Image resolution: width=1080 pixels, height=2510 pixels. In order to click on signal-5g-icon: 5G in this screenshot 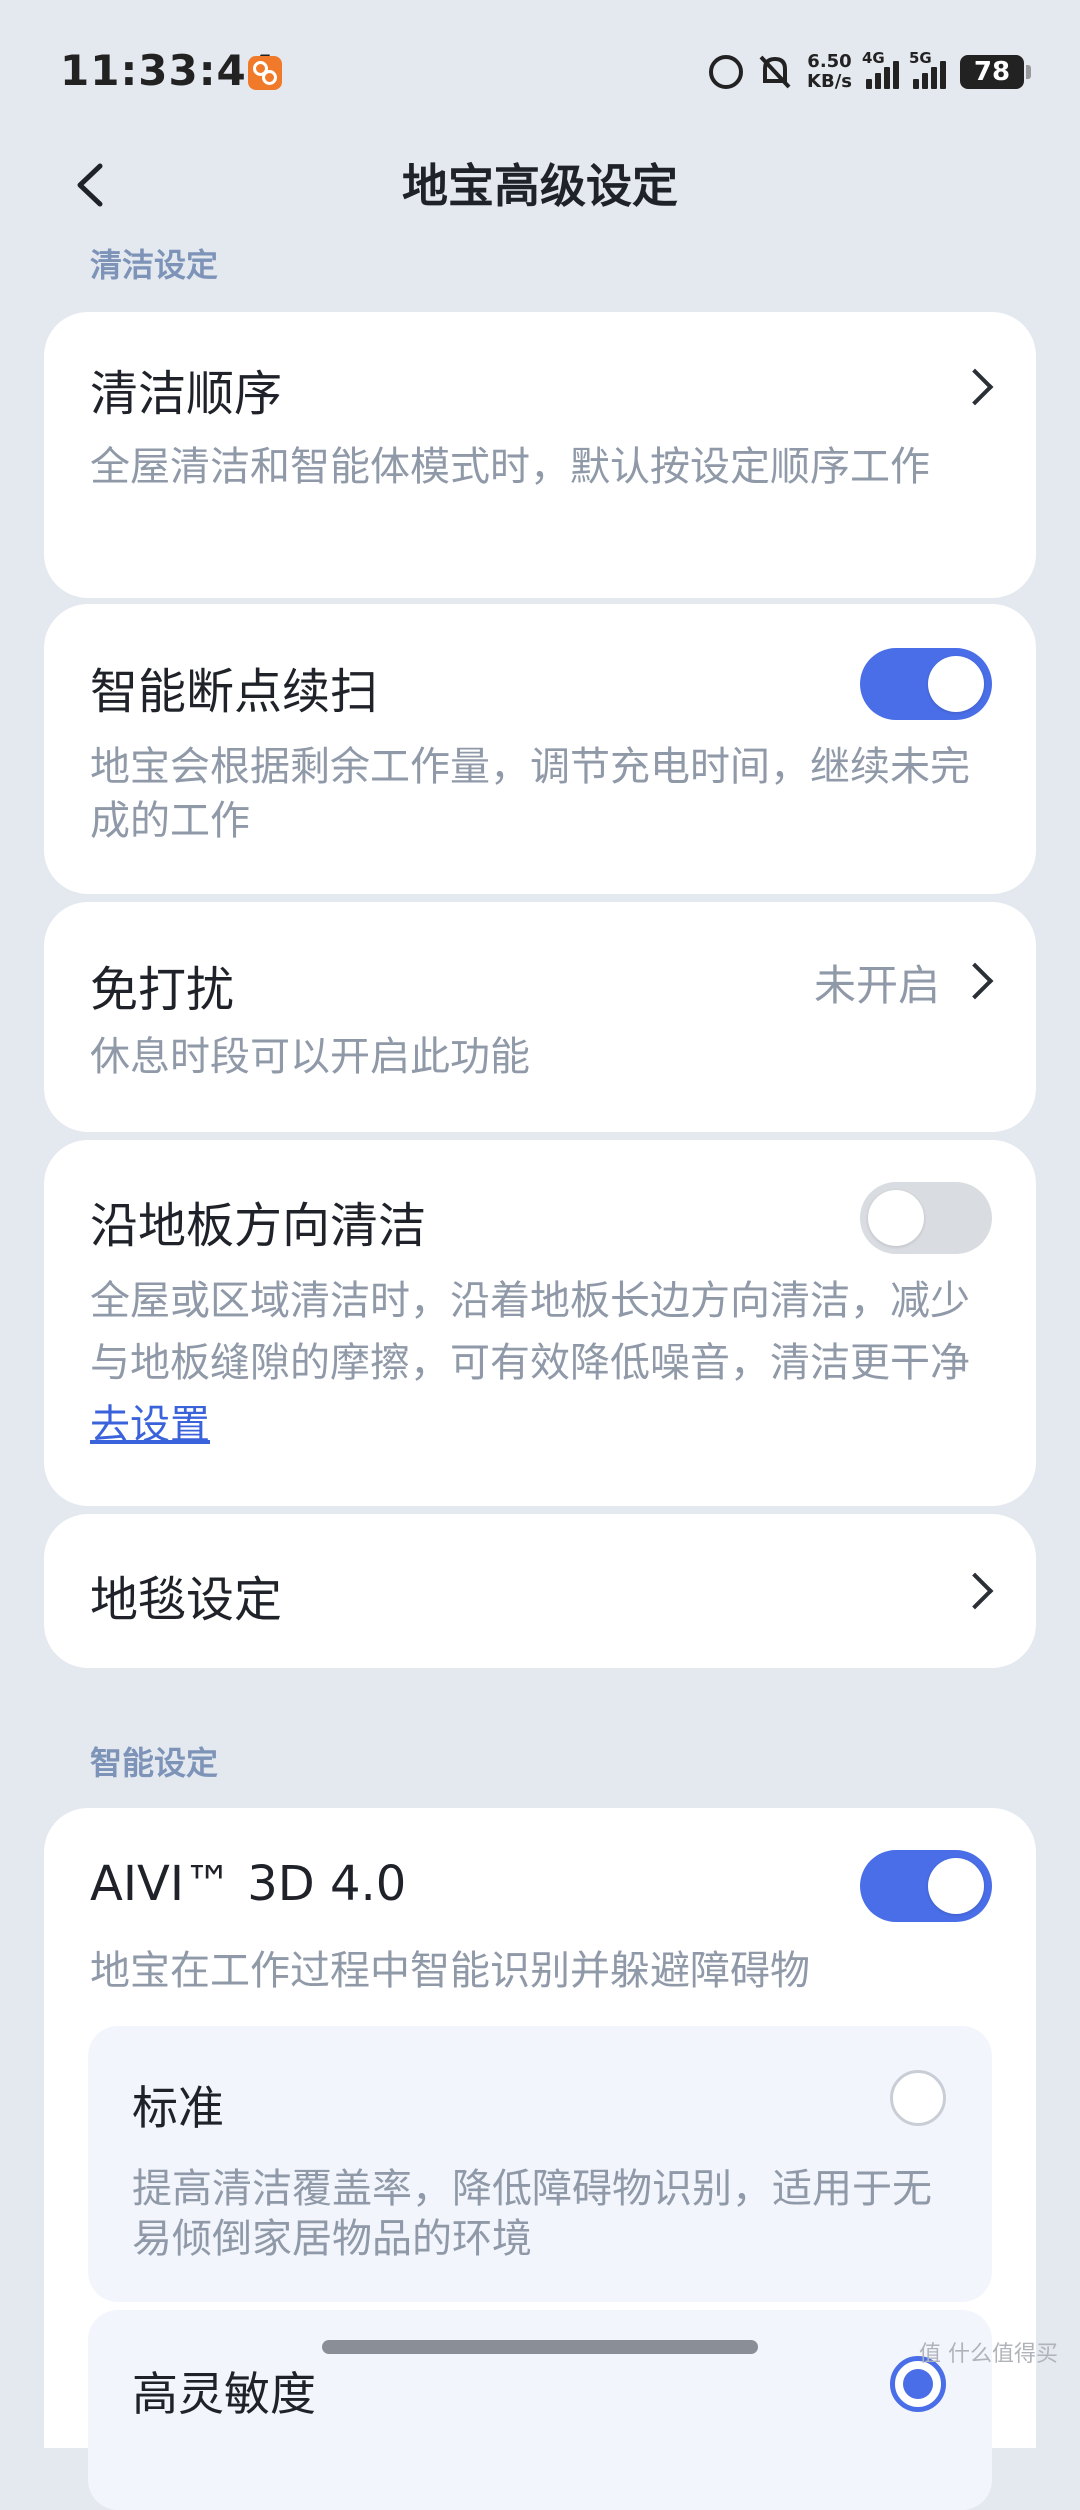, I will do `click(927, 69)`.